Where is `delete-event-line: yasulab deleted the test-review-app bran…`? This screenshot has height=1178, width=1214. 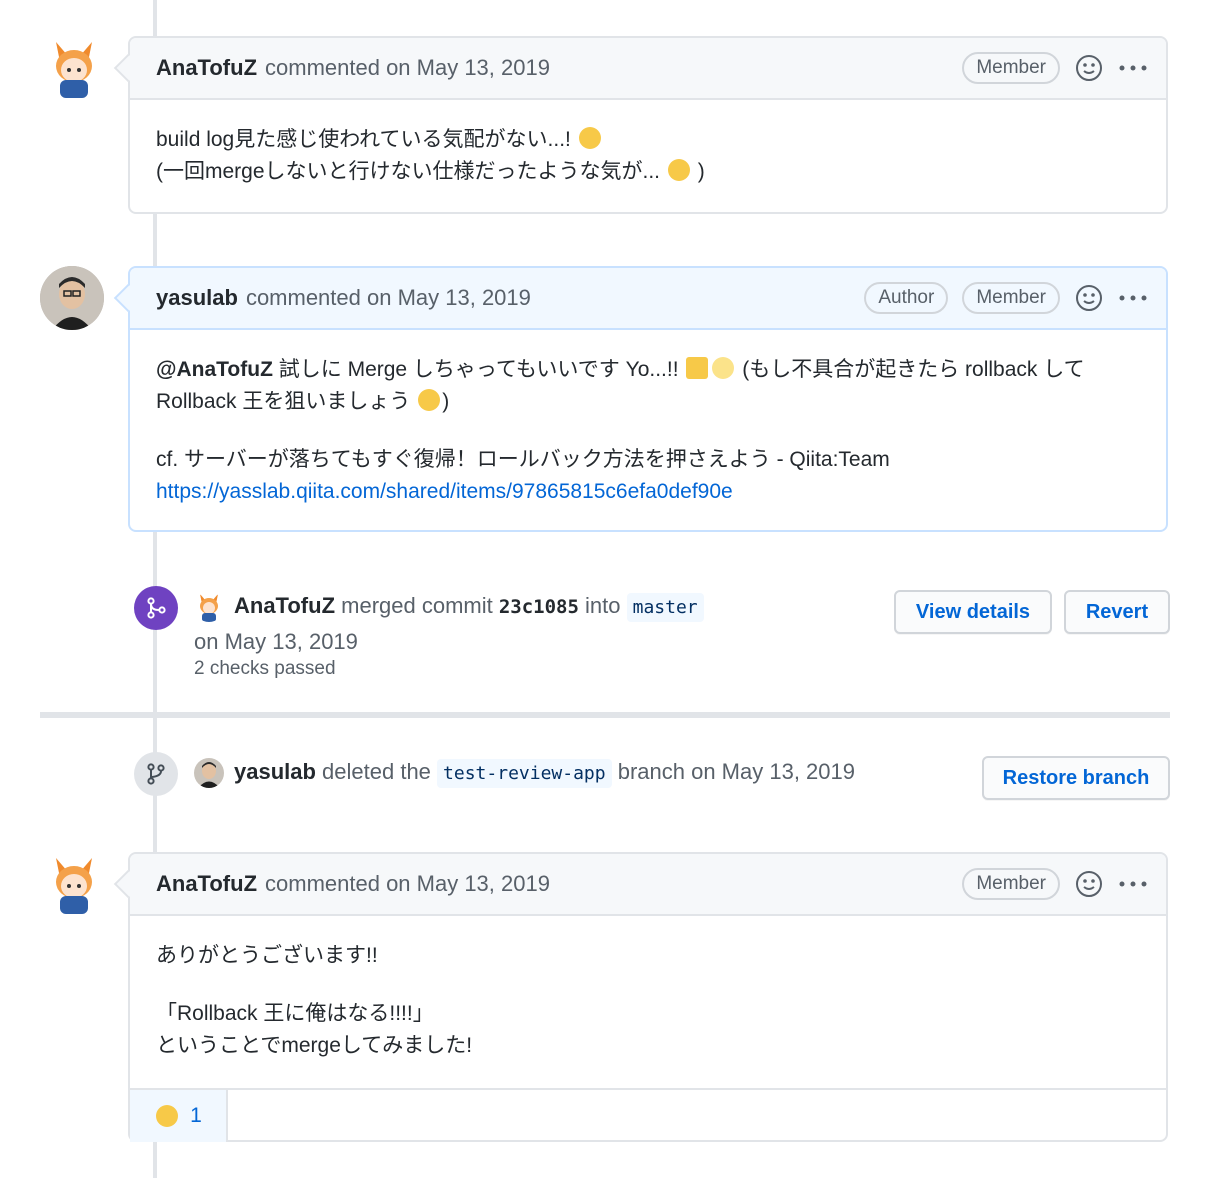 delete-event-line: yasulab deleted the test-review-app bran… is located at coordinates (544, 773).